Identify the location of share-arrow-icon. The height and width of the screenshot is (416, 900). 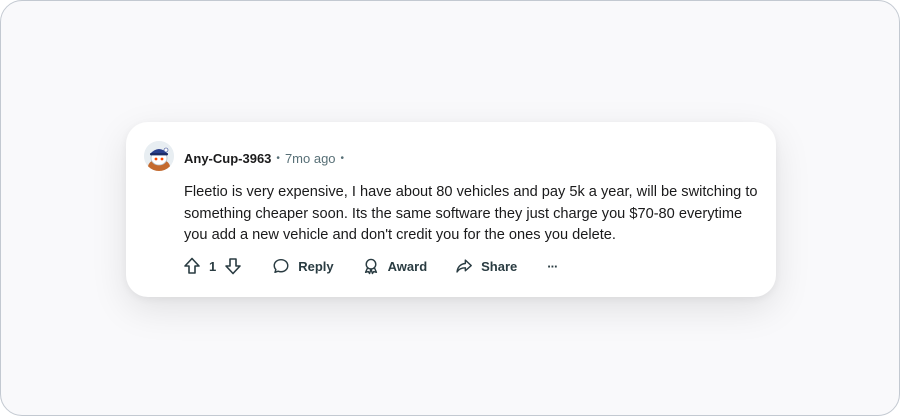
(464, 266).